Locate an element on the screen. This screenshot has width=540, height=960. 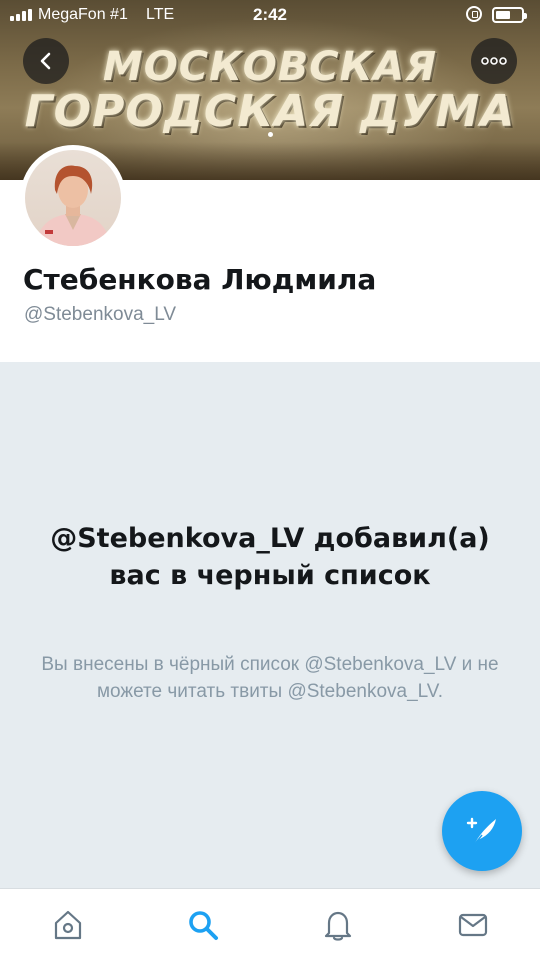
status-time: 2:42 is located at coordinates (270, 14).